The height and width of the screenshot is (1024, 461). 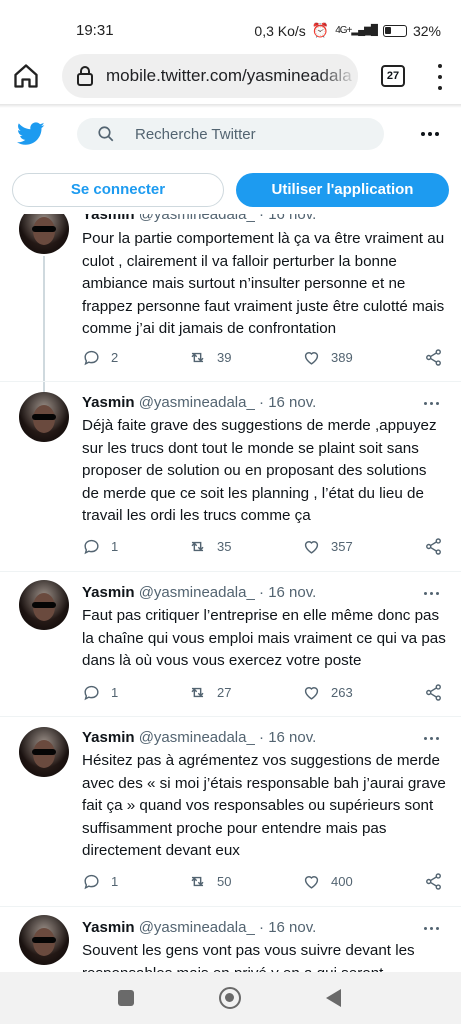 What do you see at coordinates (85, 76) in the screenshot?
I see `lock-icon` at bounding box center [85, 76].